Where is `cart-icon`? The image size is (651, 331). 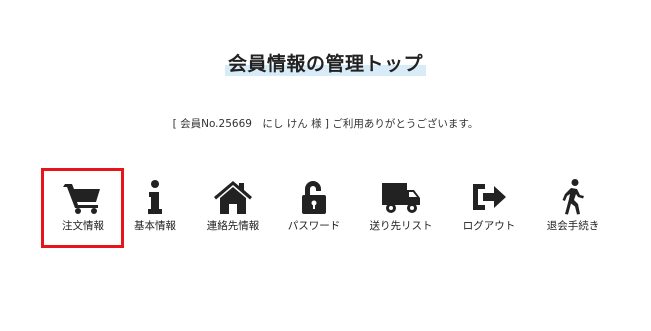
cart-icon is located at coordinates (83, 197).